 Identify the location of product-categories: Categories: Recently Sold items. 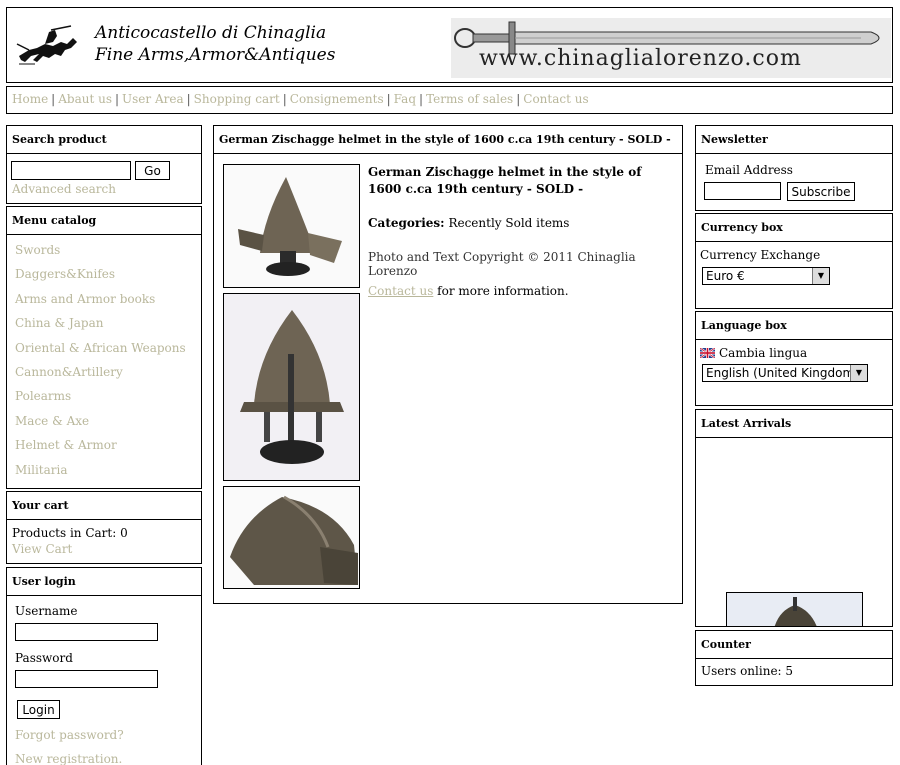
(468, 223).